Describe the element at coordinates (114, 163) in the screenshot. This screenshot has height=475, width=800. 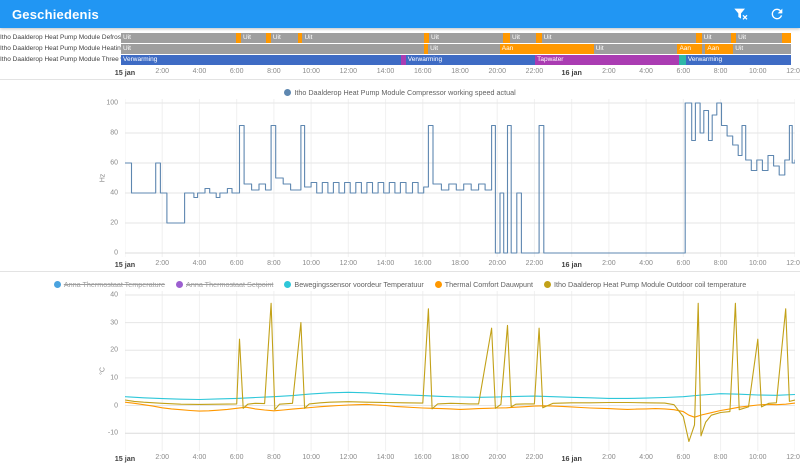
I see `y-axis-label: 60` at that location.